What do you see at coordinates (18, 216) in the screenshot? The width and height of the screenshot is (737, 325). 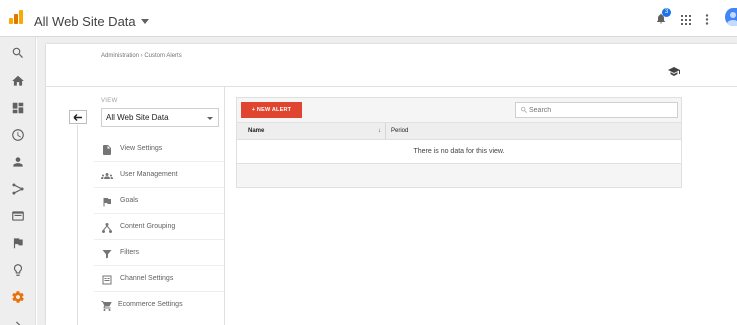 I see `behavior-icon` at bounding box center [18, 216].